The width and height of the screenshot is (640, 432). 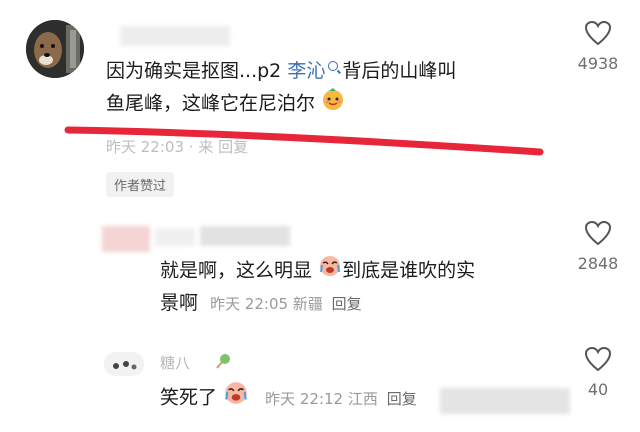 I want to click on orange-smile-emoji-icon, so click(x=333, y=104).